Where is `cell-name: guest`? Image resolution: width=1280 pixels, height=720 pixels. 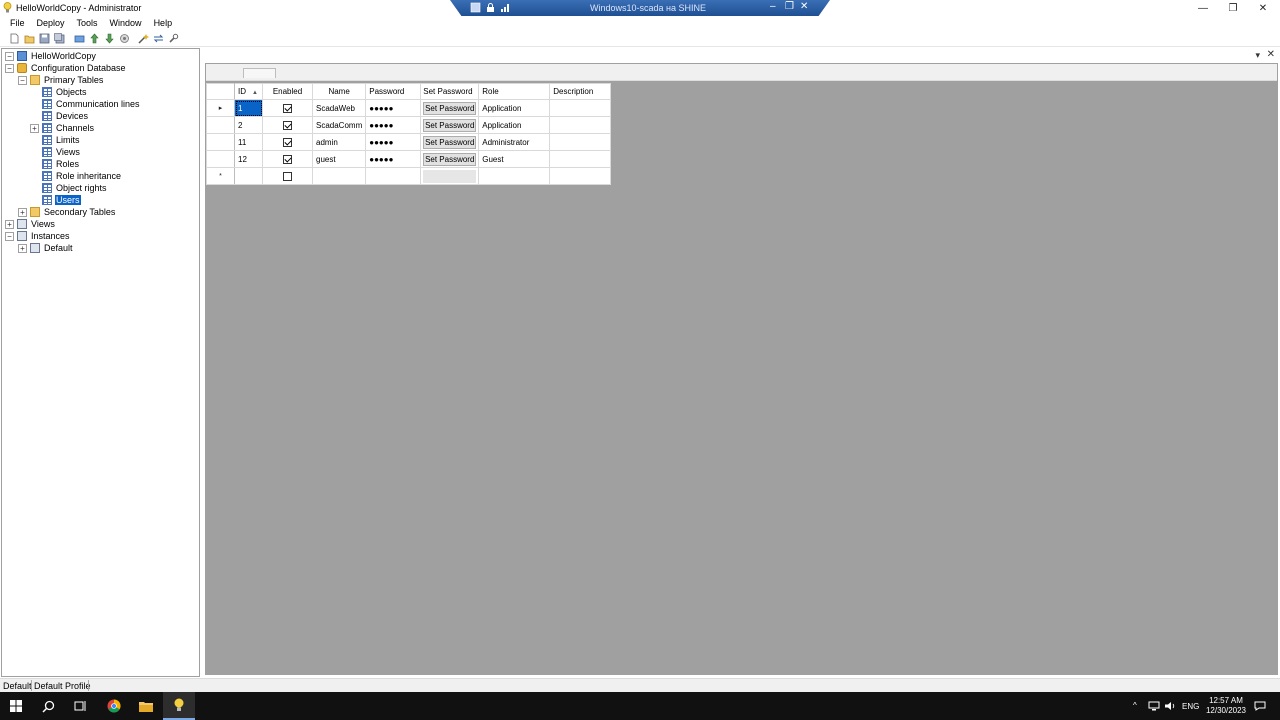
cell-name: guest is located at coordinates (339, 159).